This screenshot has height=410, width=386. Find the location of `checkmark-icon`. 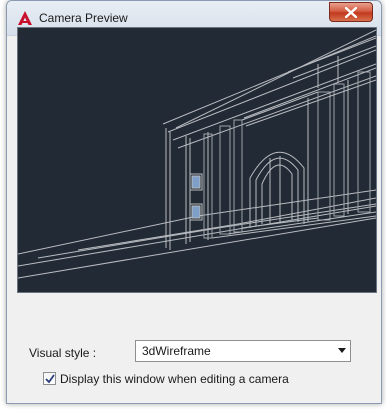

checkmark-icon is located at coordinates (50, 379).